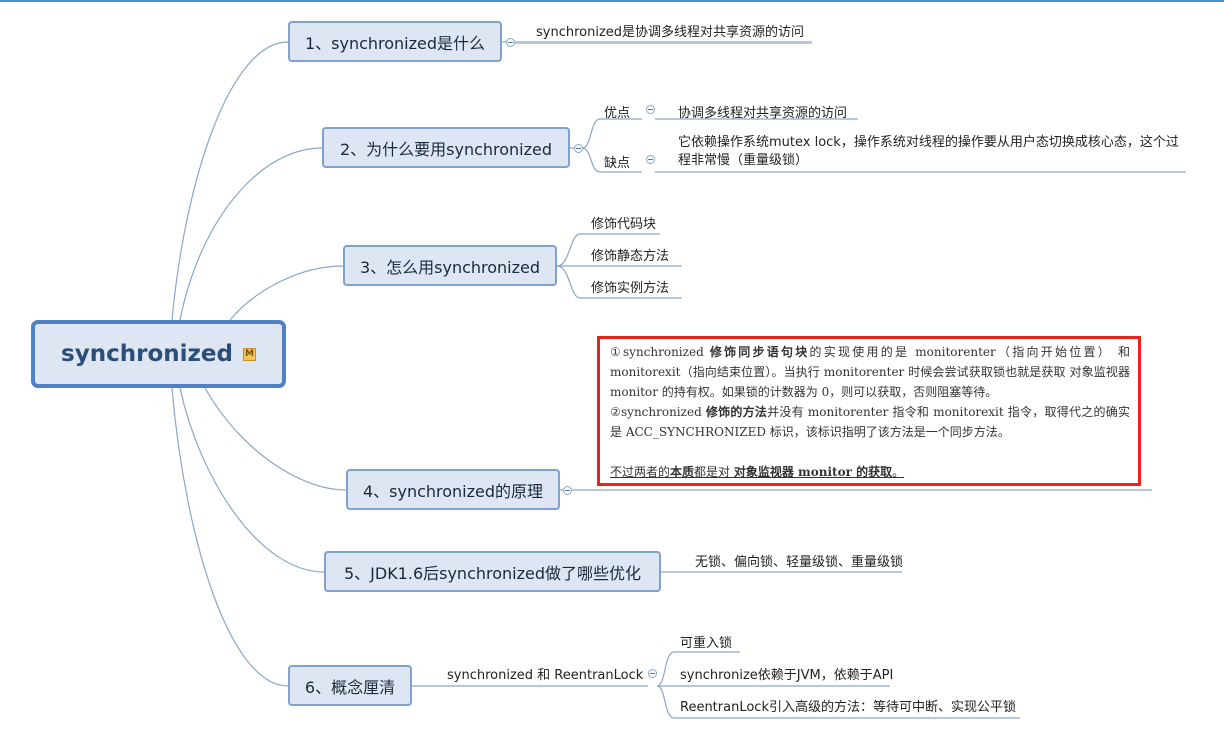  I want to click on note-paragraph-3: 不过两者的本质都是对 对象监视器 monitor 的获取。, so click(757, 472).